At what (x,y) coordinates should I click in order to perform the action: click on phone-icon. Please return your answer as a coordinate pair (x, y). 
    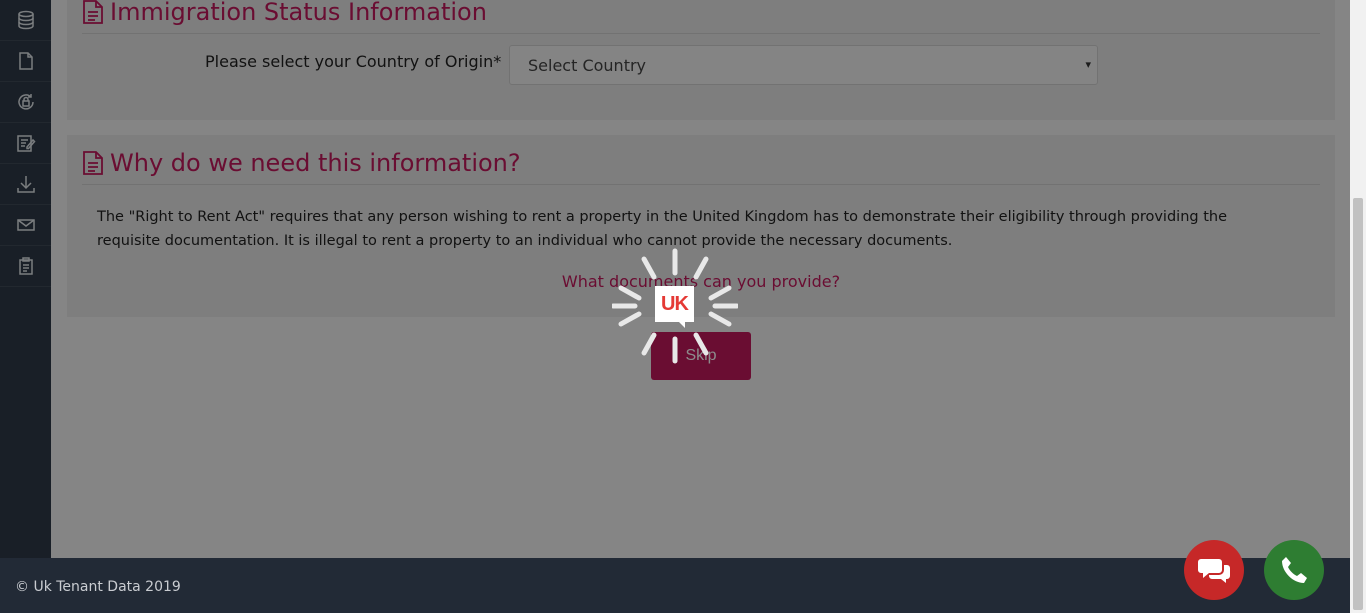
    Looking at the image, I should click on (1294, 570).